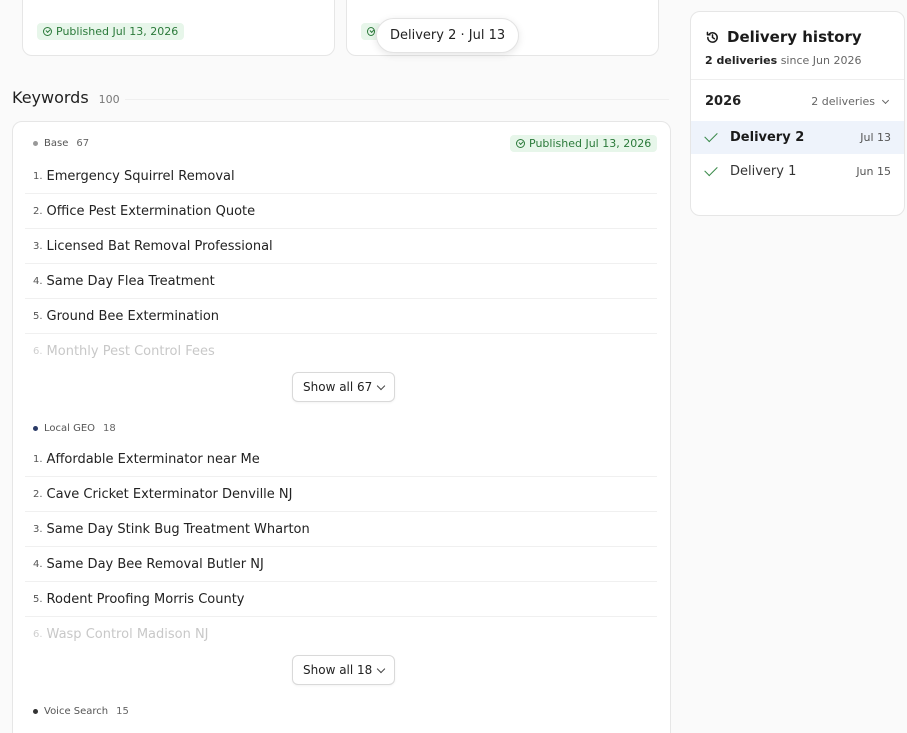 The image size is (907, 733). Describe the element at coordinates (723, 101) in the screenshot. I see `year-label: 2026` at that location.